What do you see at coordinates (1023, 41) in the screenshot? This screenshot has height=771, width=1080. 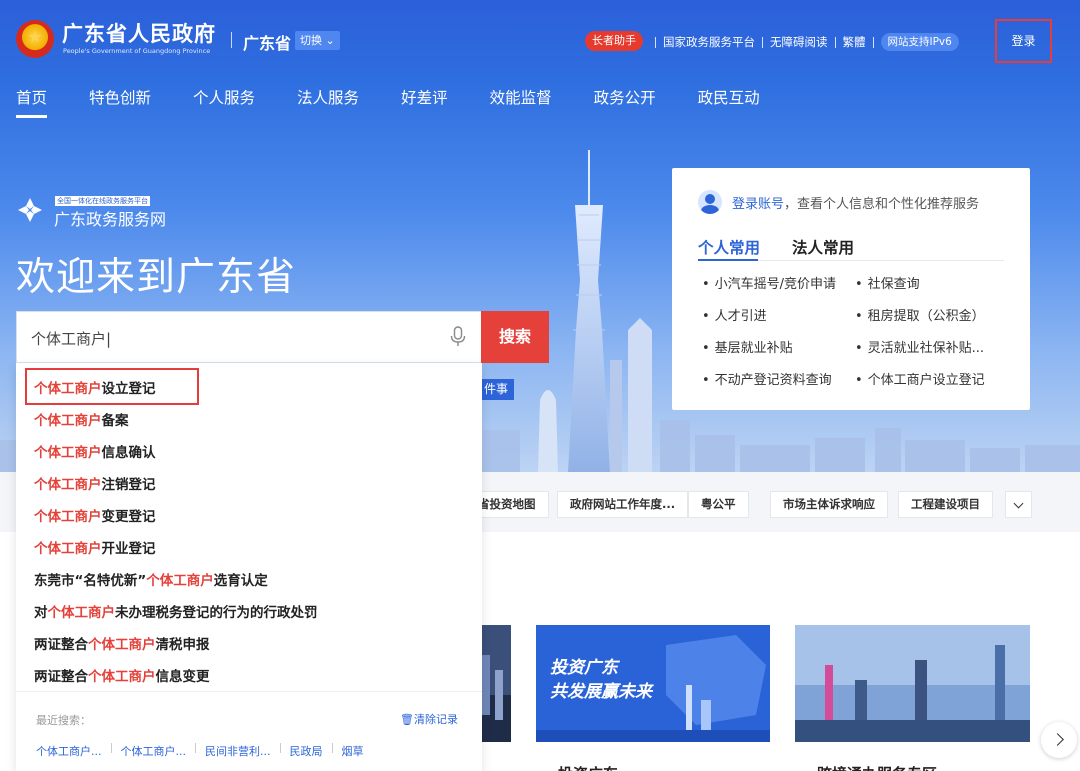 I see `login-button: 登录` at bounding box center [1023, 41].